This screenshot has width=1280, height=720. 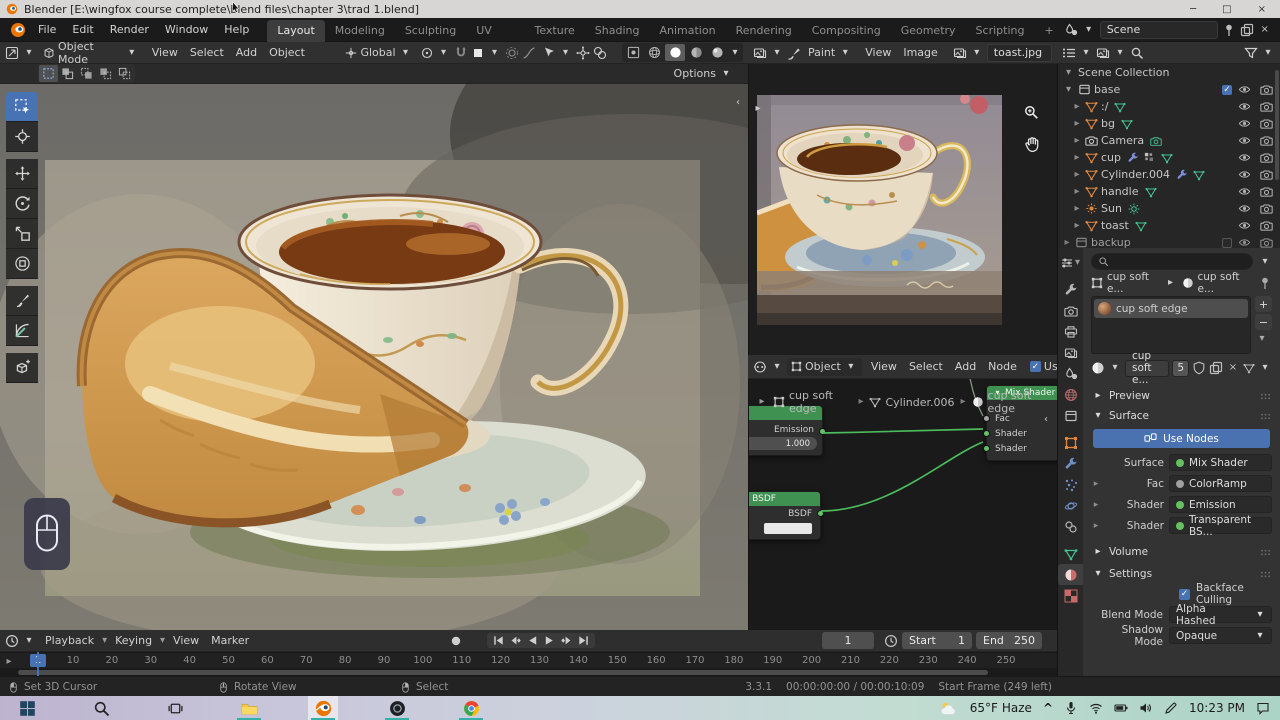 I want to click on tab-rendering: Rendering, so click(x=764, y=31).